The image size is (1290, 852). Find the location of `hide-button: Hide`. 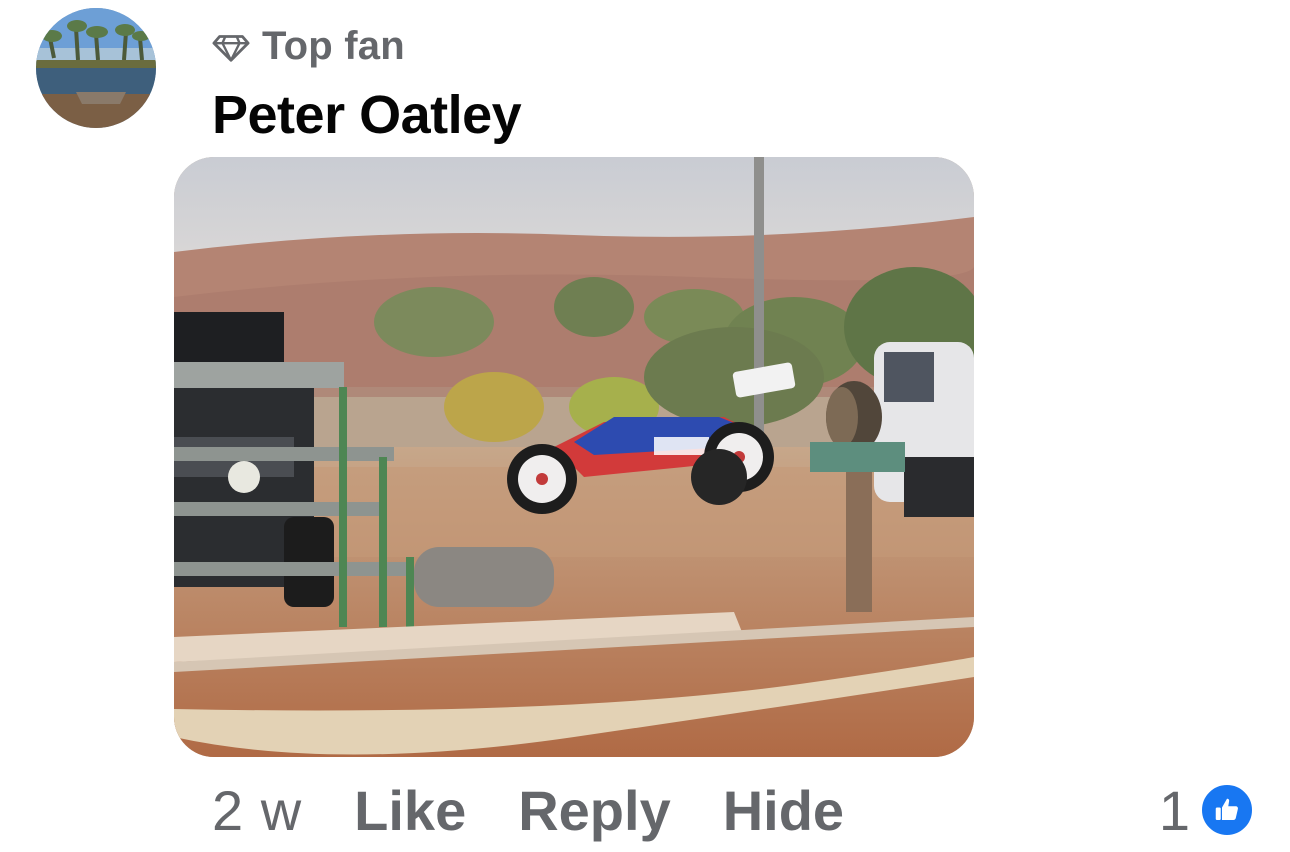

hide-button: Hide is located at coordinates (783, 810).